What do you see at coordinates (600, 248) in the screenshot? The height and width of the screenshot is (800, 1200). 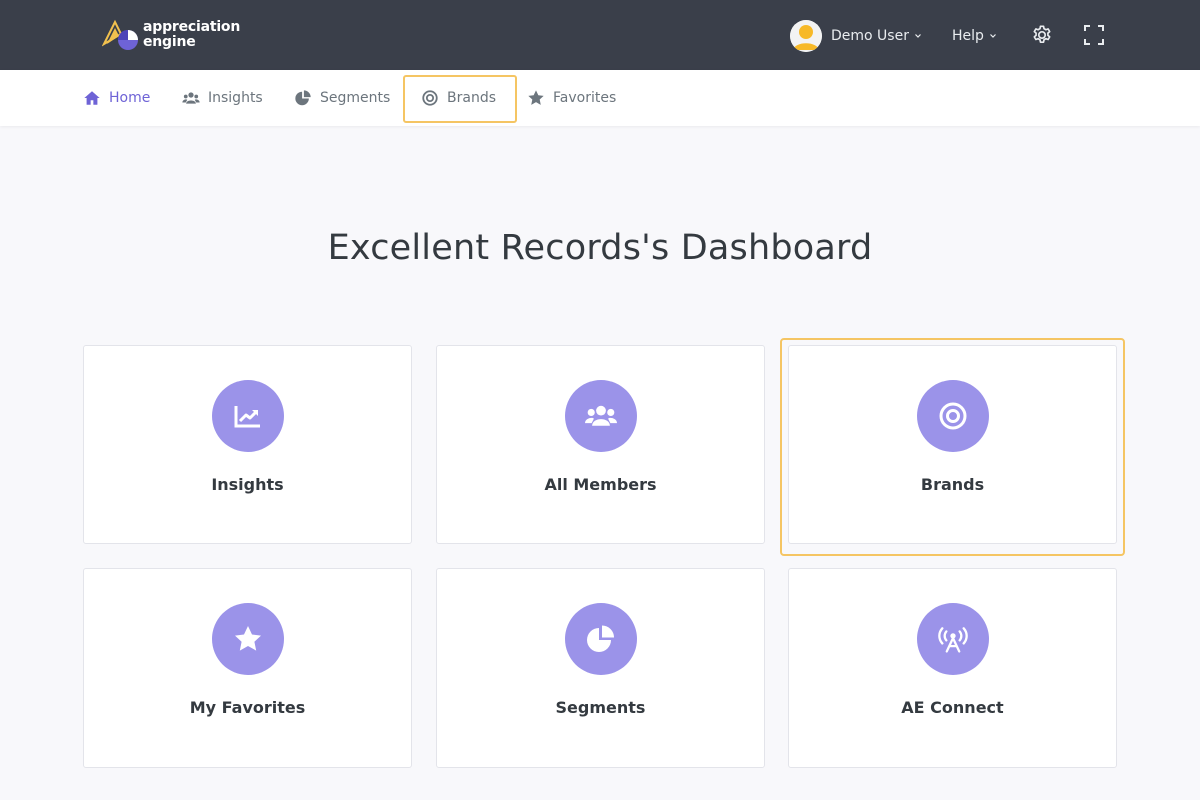 I see `page-title: Excellent Records's Dashboard` at bounding box center [600, 248].